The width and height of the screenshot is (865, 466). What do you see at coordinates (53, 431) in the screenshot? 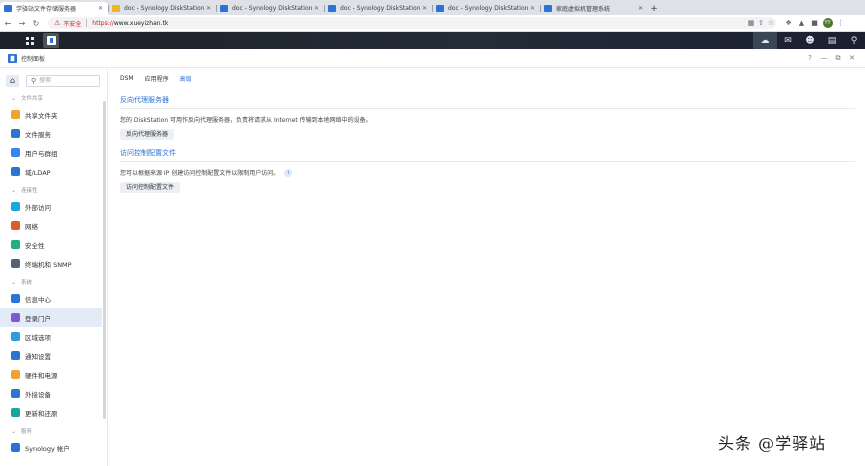
I see `sidebar-section-header: ⌄ 服务` at bounding box center [53, 431].